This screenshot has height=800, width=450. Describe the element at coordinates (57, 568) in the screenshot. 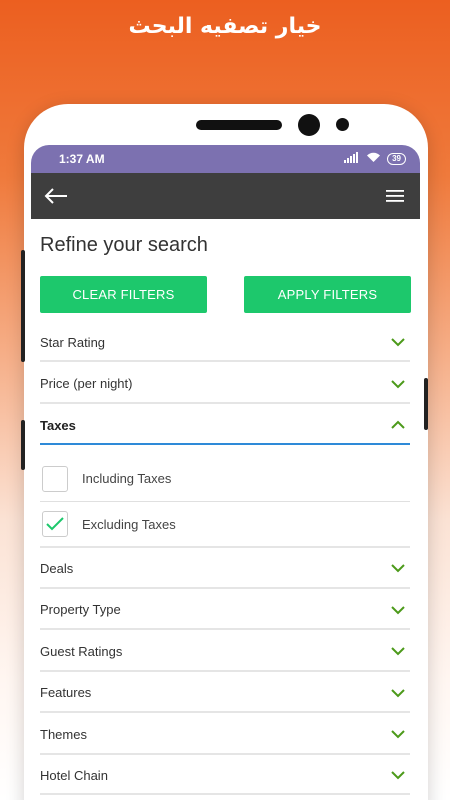

I see `filter-label: Deals` at that location.